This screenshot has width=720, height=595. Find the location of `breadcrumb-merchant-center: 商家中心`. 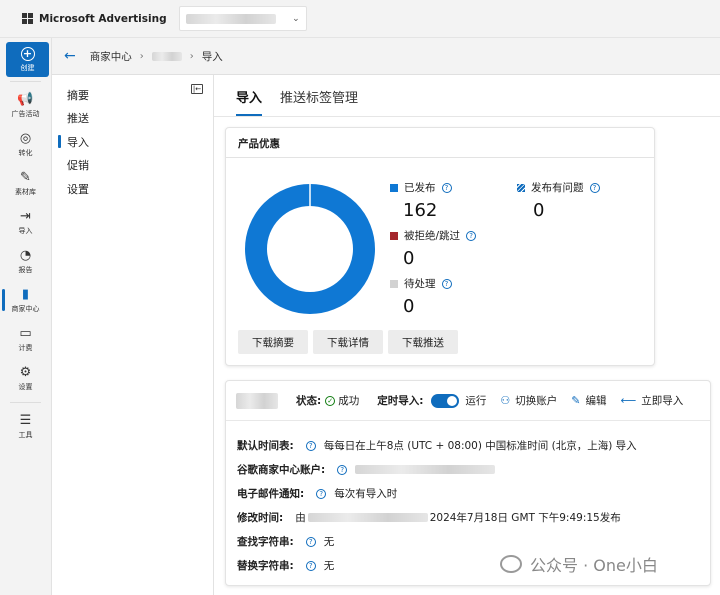

breadcrumb-merchant-center: 商家中心 is located at coordinates (111, 56).